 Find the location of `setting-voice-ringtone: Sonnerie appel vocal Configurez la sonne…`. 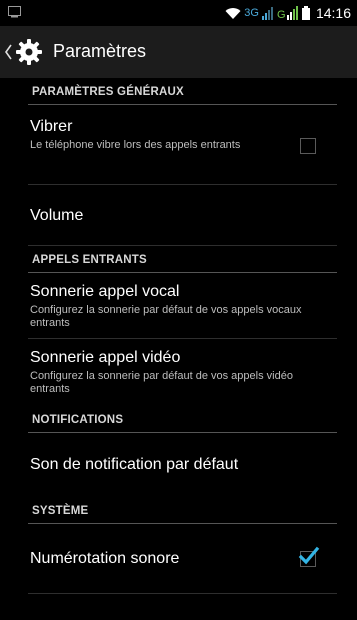

setting-voice-ringtone: Sonnerie appel vocal Configurez la sonne… is located at coordinates (178, 306).